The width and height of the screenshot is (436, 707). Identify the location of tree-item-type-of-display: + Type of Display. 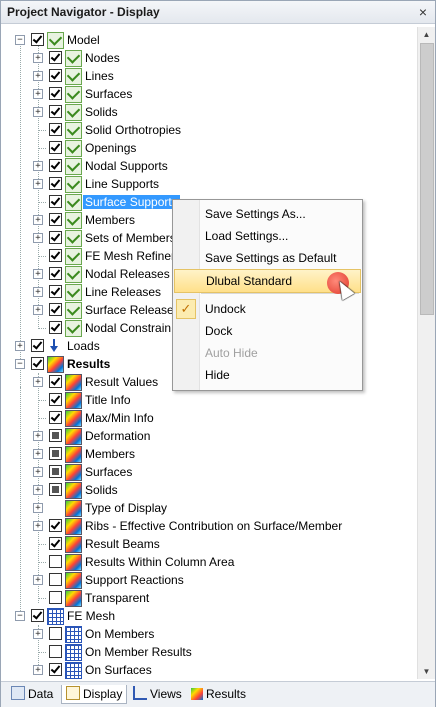
(209, 508).